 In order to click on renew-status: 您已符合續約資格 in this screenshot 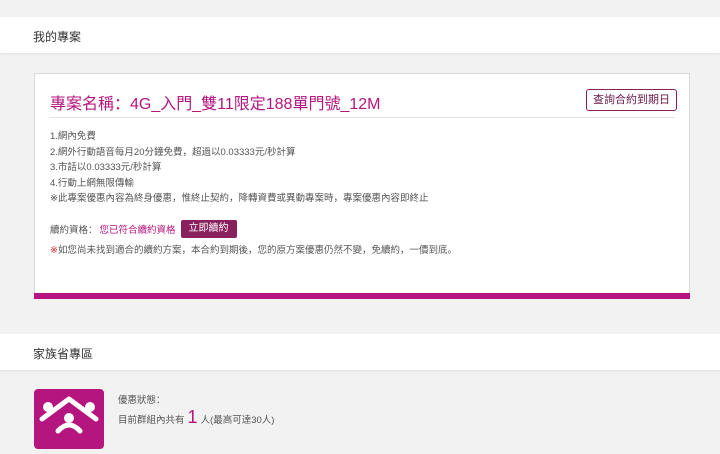, I will do `click(137, 230)`.